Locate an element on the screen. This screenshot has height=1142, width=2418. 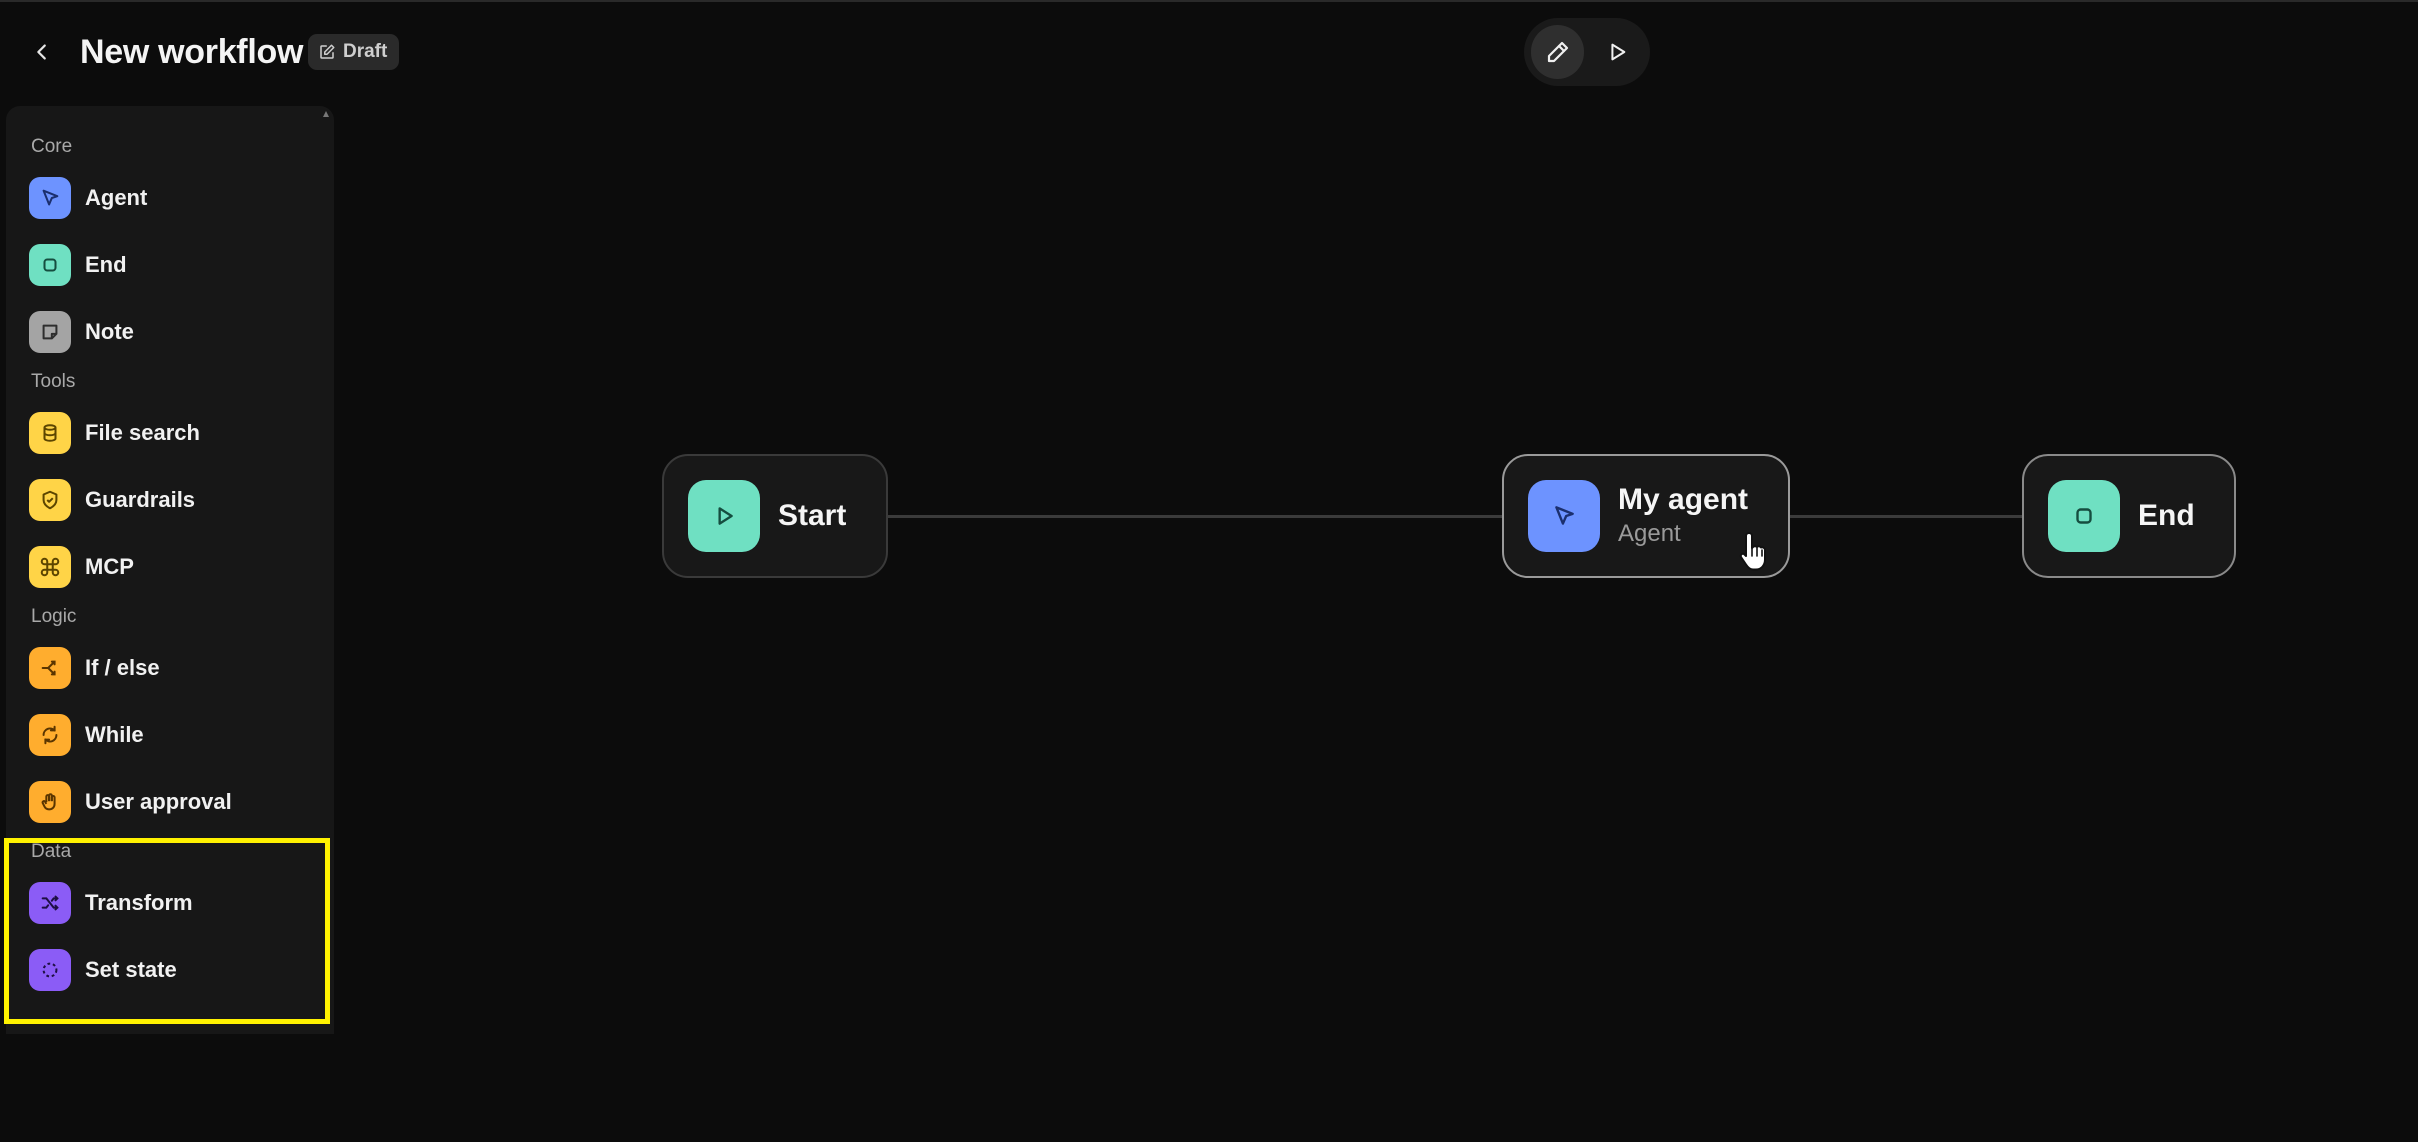
palette-item-label: File search is located at coordinates (142, 432).